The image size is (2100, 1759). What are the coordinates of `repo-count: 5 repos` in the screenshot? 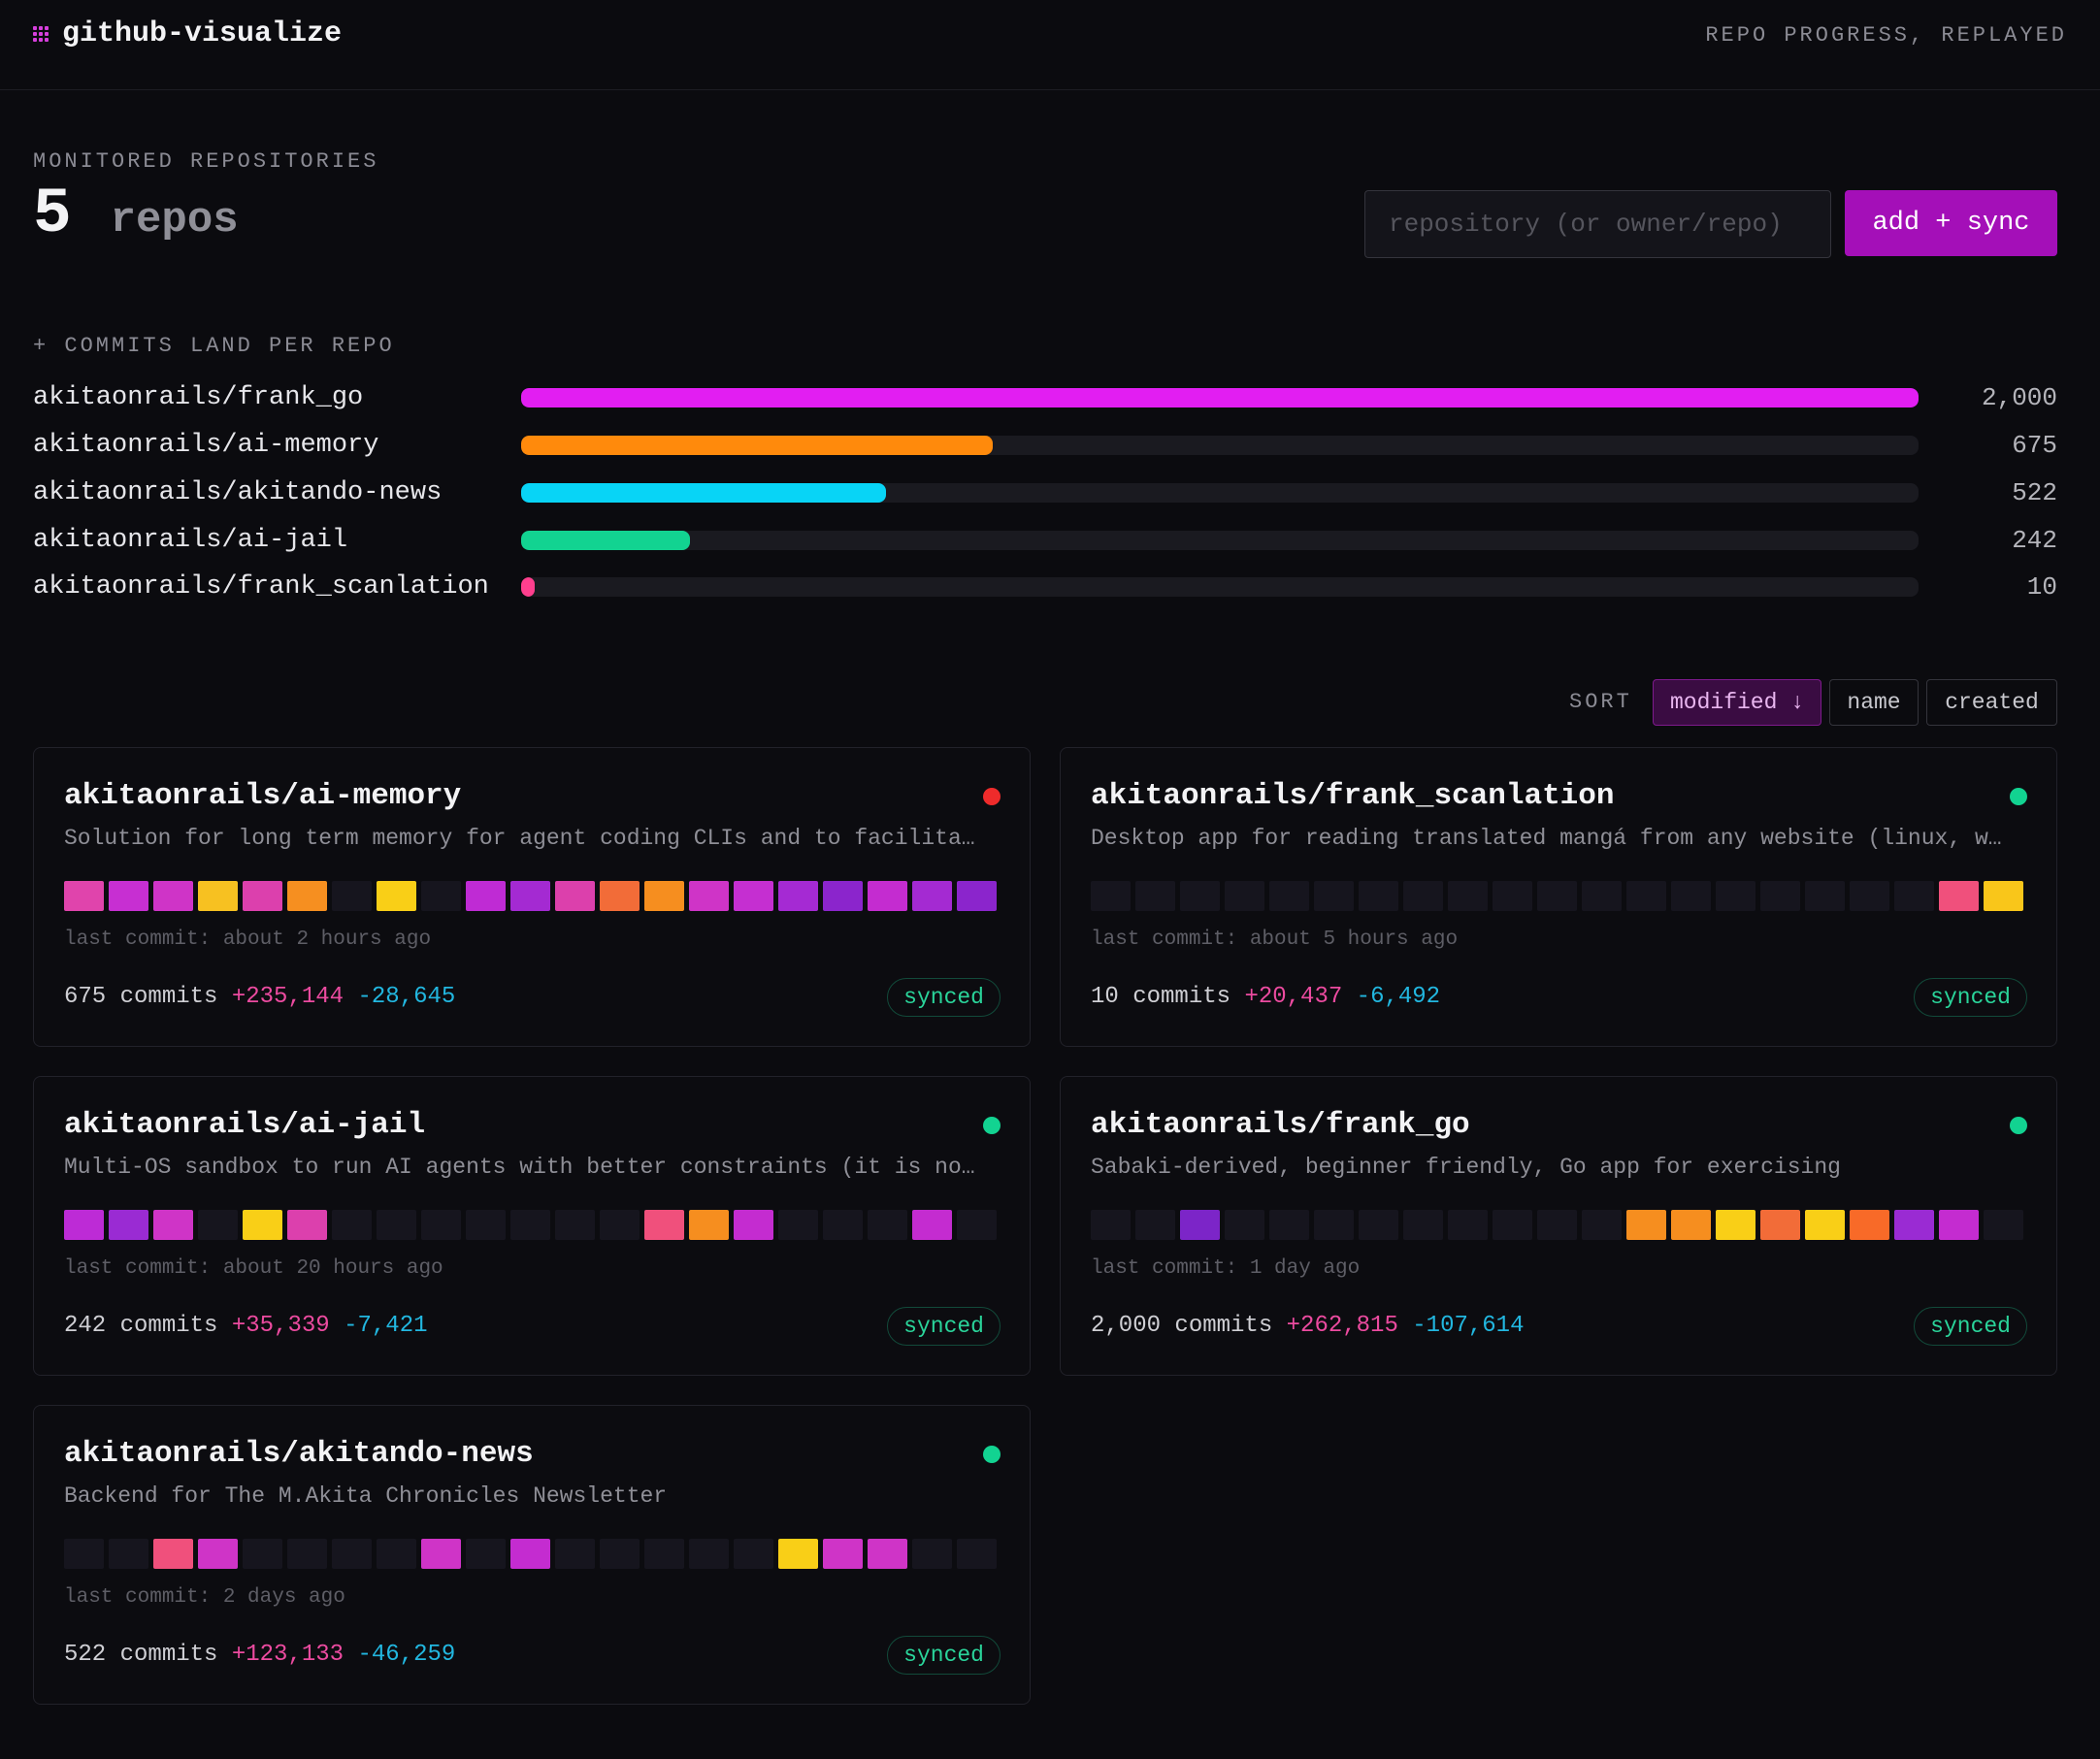 It's located at (136, 214).